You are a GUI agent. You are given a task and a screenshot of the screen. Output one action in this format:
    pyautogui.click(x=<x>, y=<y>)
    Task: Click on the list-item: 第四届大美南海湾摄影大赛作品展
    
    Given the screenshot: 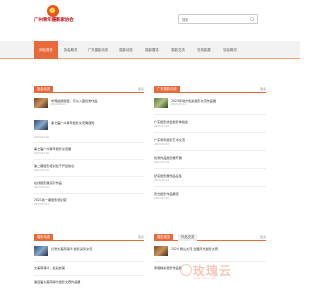 What is the action you would take?
    pyautogui.click(x=89, y=282)
    